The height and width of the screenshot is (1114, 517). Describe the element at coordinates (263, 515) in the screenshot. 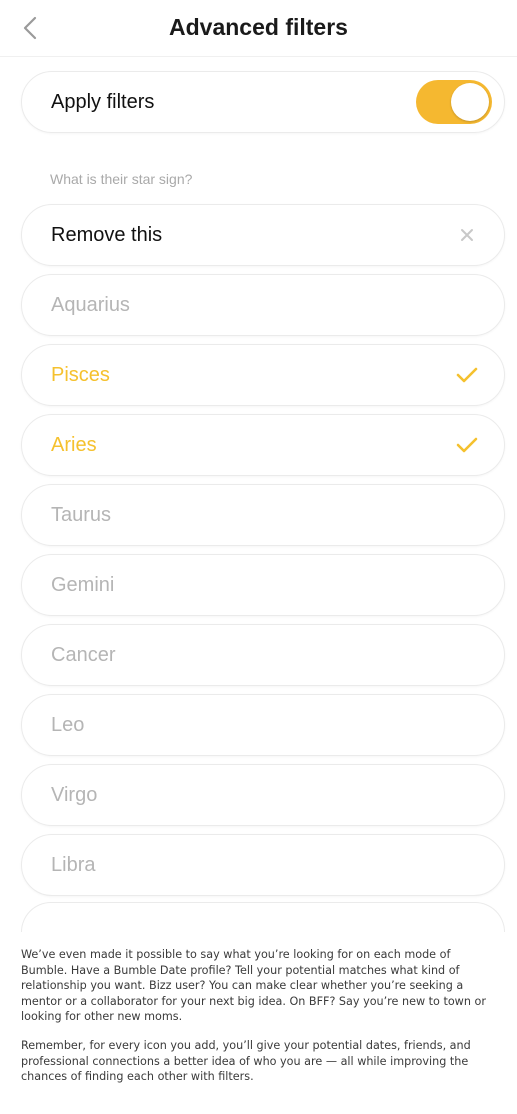

I see `option-taurus: Taurus` at that location.